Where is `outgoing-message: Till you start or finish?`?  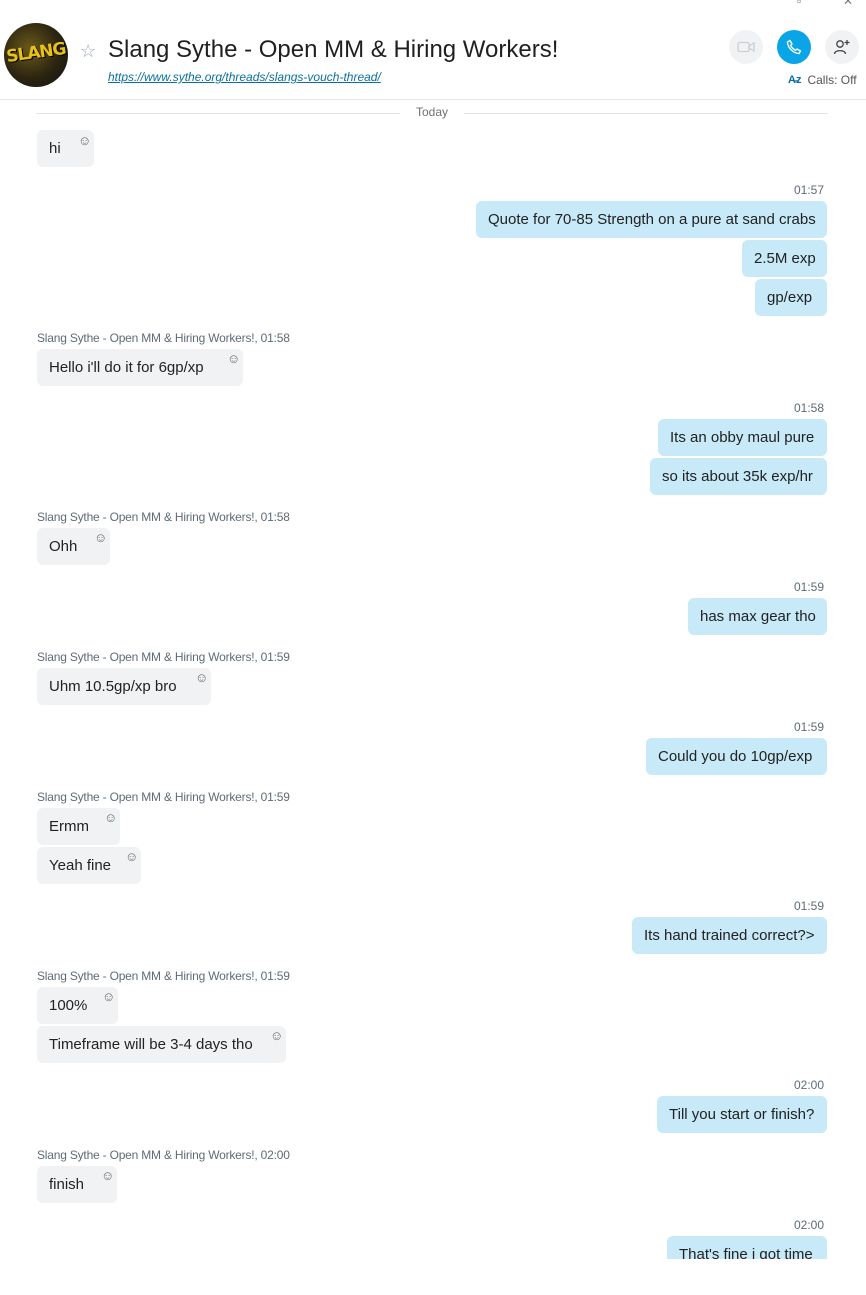 outgoing-message: Till you start or finish? is located at coordinates (742, 1114).